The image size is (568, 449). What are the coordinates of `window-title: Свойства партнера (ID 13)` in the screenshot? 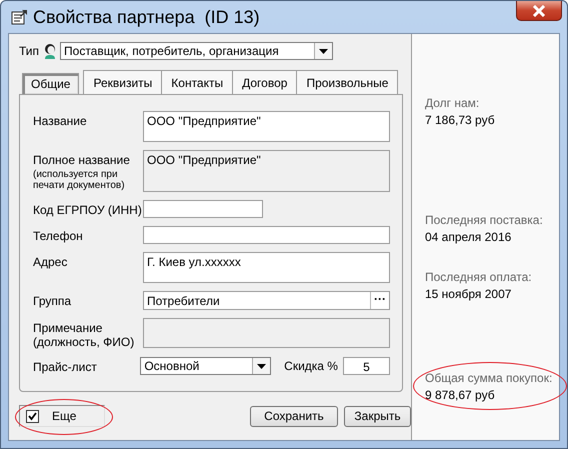 It's located at (146, 17).